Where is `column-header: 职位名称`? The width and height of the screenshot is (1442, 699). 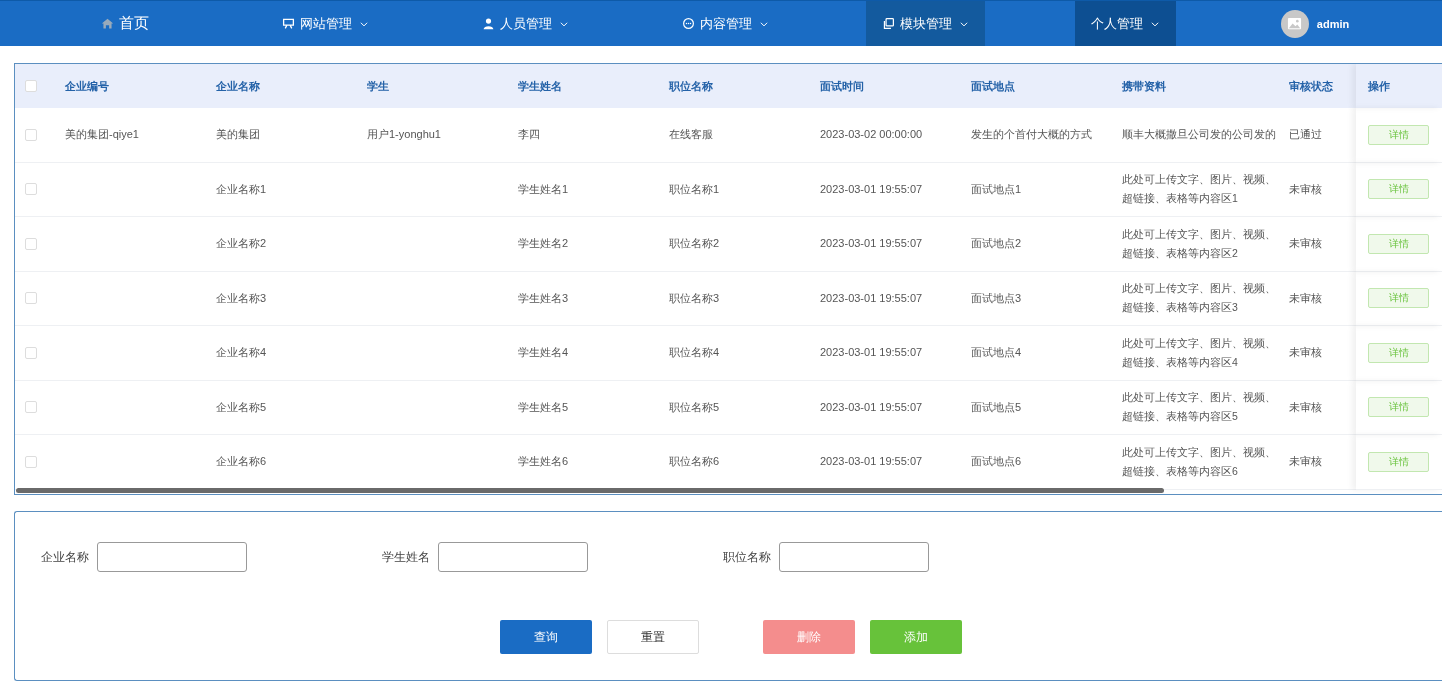
column-header: 职位名称 is located at coordinates (691, 86).